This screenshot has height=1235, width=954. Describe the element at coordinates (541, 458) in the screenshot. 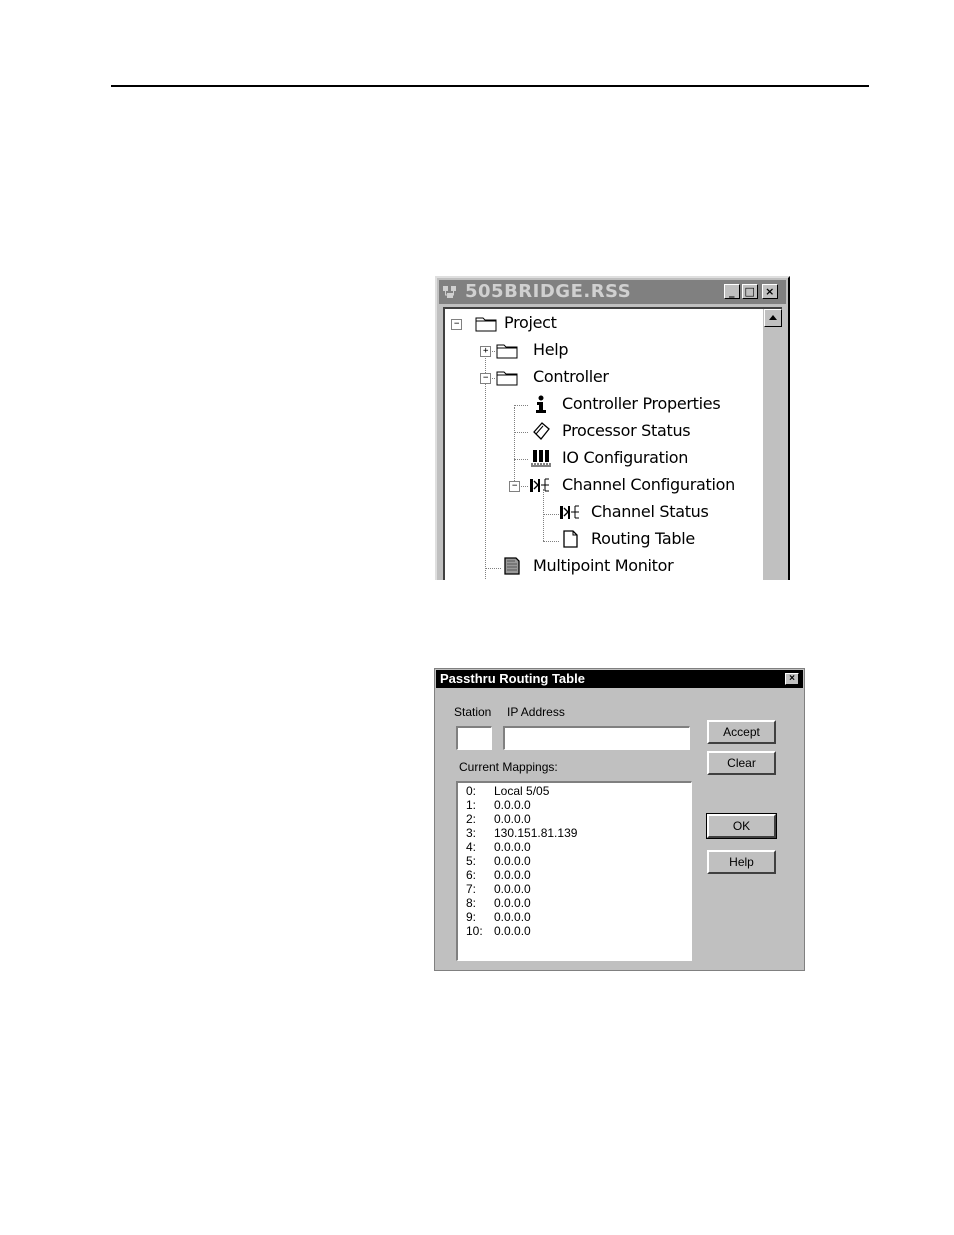

I see `io-rack-icon` at that location.